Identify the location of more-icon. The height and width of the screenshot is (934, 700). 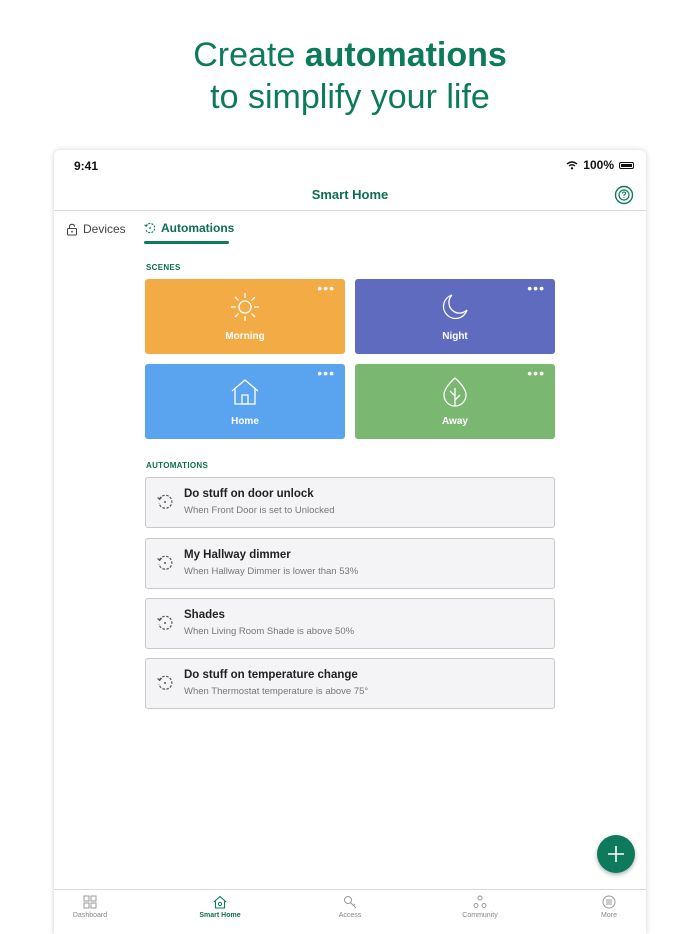
(609, 902).